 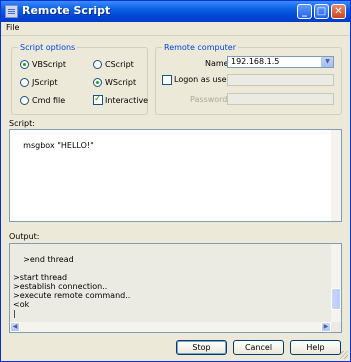 I want to click on cmd-file-label: Cmd file, so click(x=48, y=101).